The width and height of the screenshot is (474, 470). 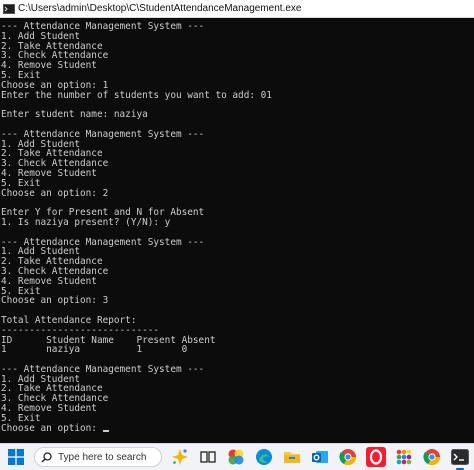 What do you see at coordinates (102, 457) in the screenshot?
I see `search-placeholder: Type here to search` at bounding box center [102, 457].